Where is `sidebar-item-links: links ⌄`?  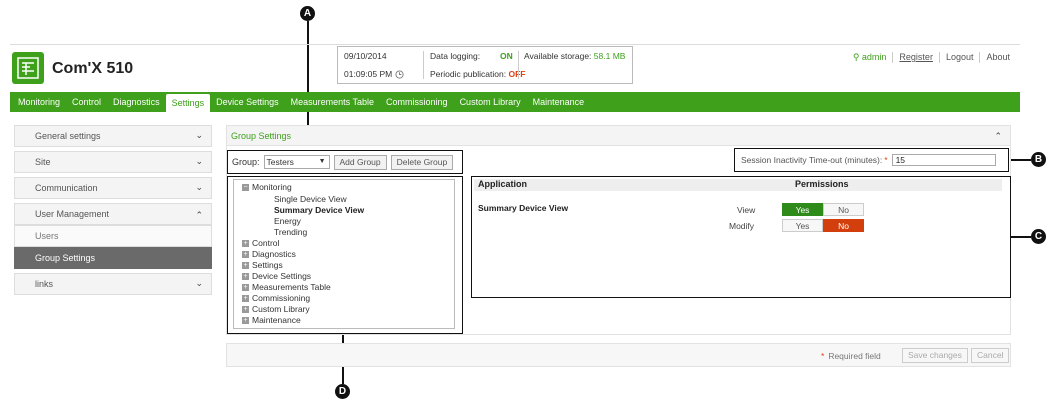
sidebar-item-links: links ⌄ is located at coordinates (113, 284).